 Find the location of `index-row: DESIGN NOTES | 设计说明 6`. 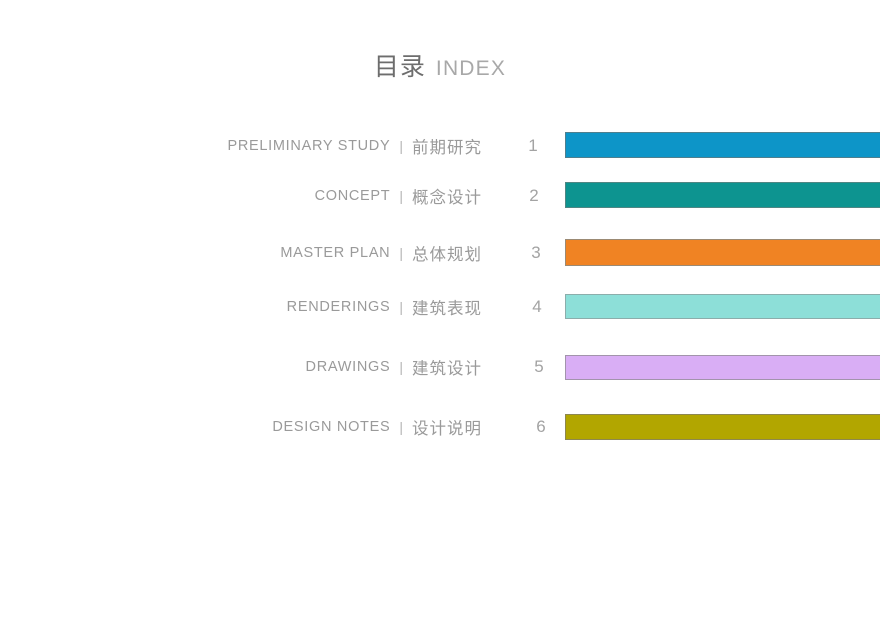

index-row: DESIGN NOTES | 设计说明 6 is located at coordinates (440, 427).